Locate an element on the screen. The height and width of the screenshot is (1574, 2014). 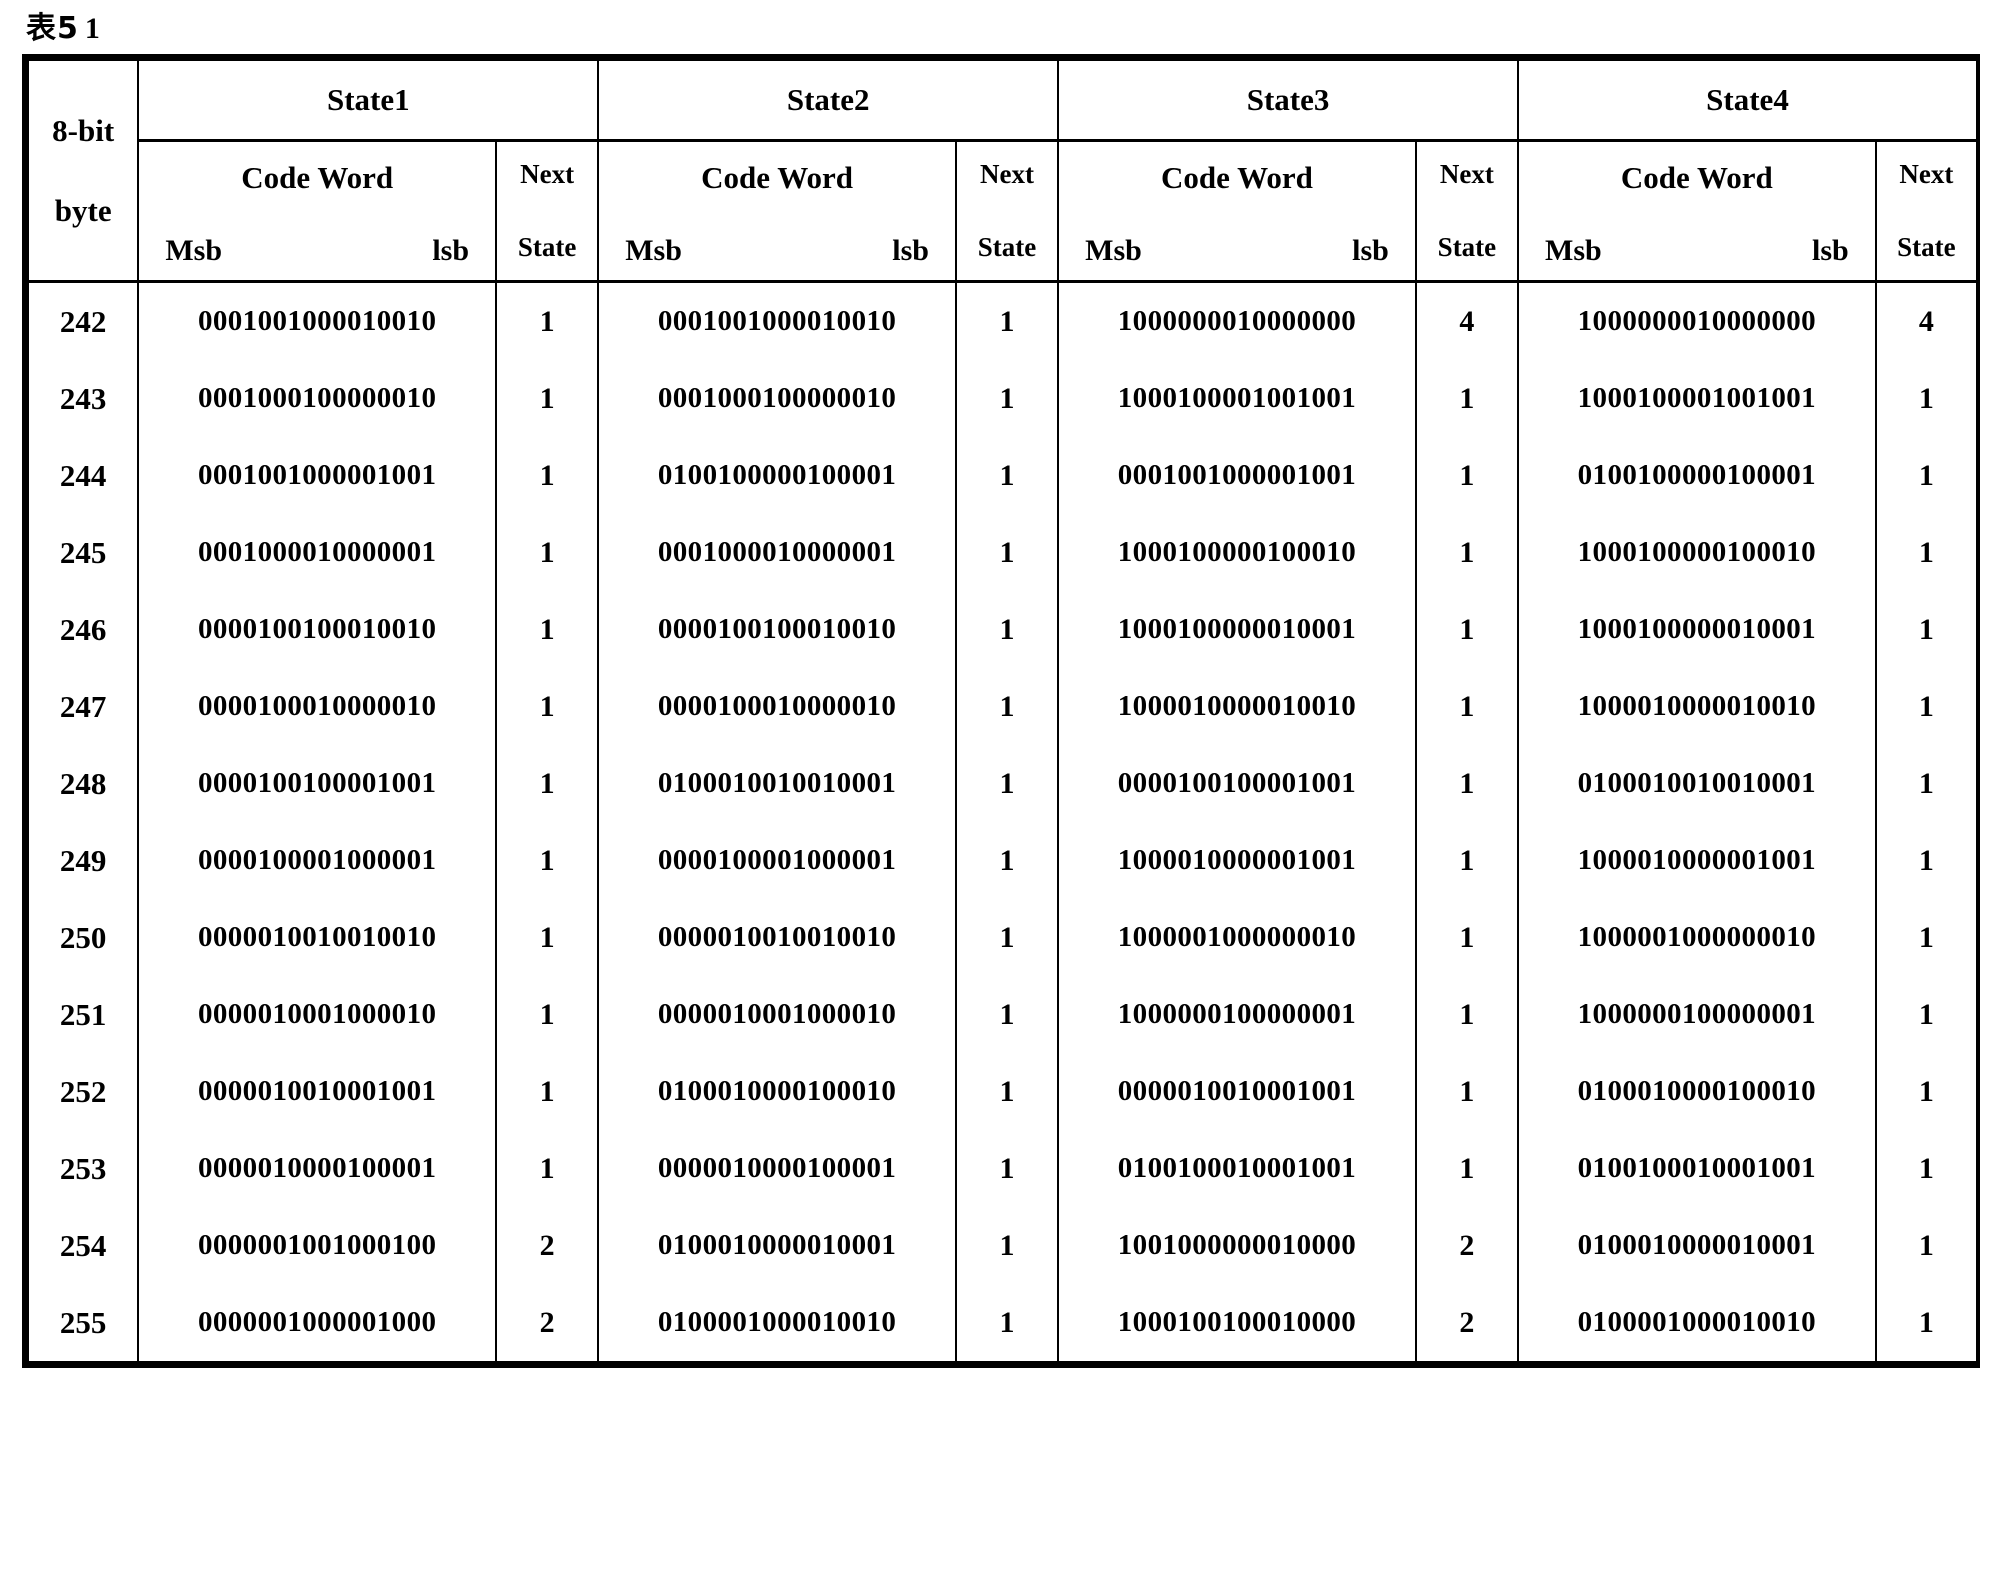
cell-code-word-state3: 1000001000000010 is located at coordinates (1237, 937).